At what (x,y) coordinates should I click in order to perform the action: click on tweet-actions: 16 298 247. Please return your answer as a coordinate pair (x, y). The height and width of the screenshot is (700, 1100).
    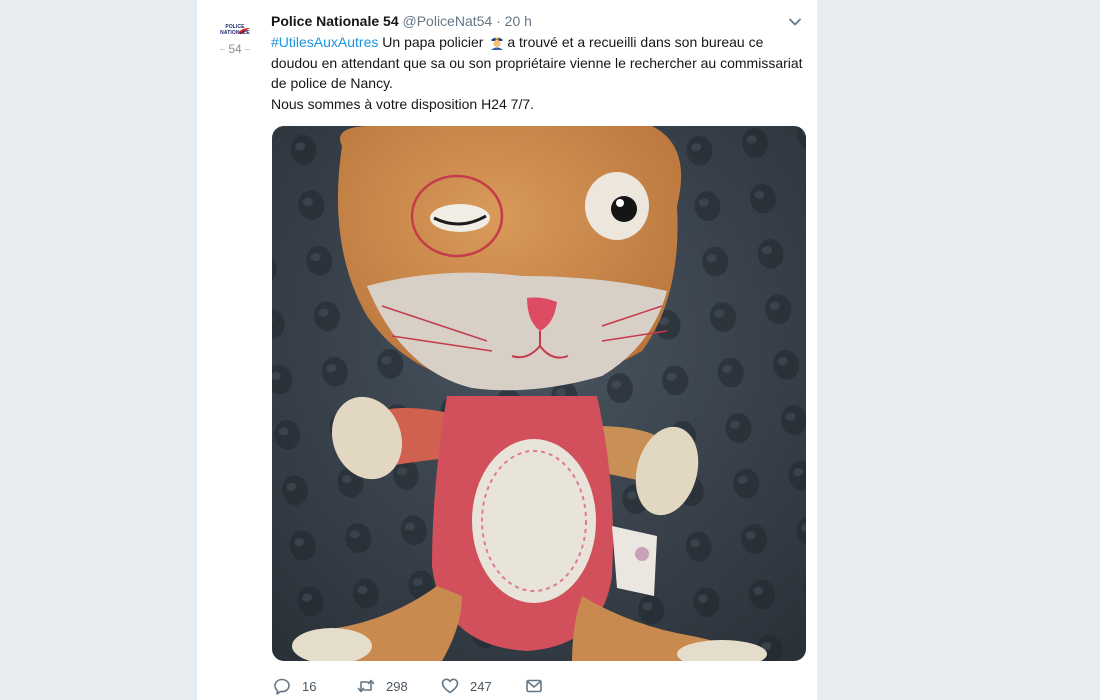
    Looking at the image, I should click on (541, 686).